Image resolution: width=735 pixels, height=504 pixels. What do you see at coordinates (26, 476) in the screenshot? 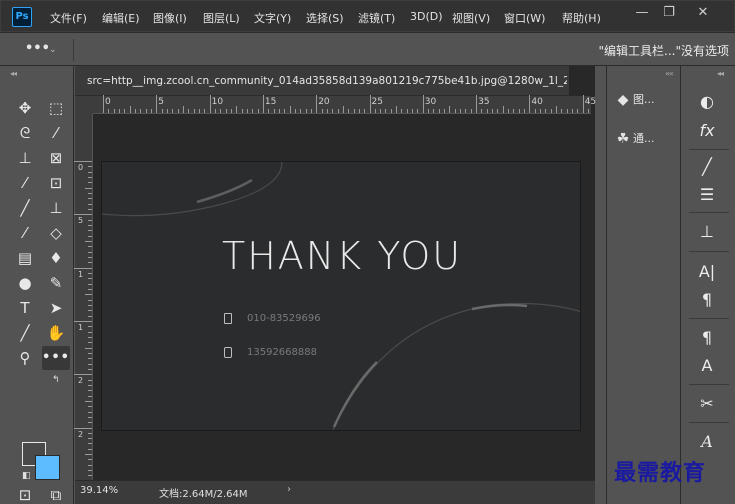
I see `default-colors-icon: ◧` at bounding box center [26, 476].